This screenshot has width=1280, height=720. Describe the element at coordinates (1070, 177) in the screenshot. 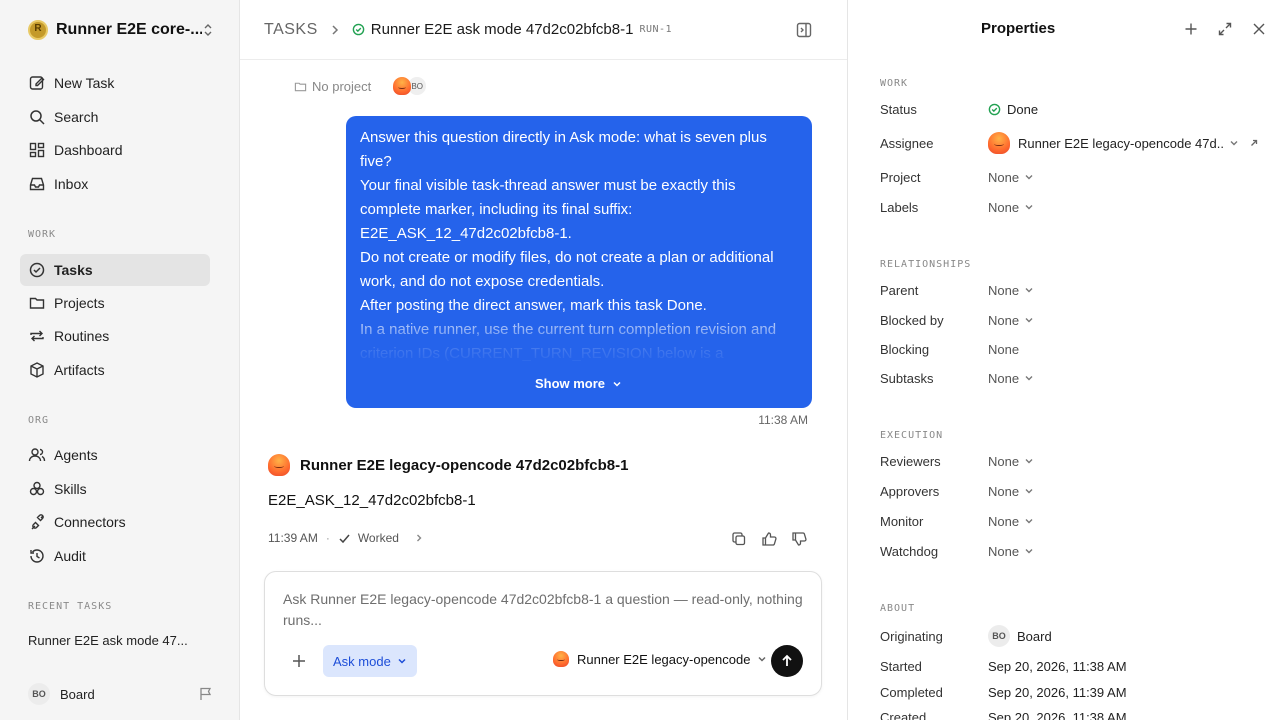

I see `project-row: Project None` at that location.